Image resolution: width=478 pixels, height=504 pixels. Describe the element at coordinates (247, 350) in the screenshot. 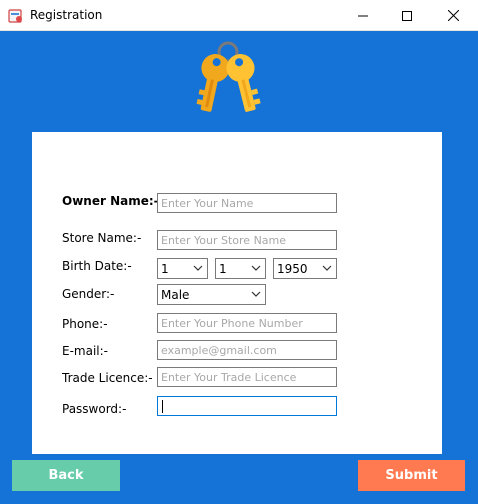

I see `email-input: example@gmail.com` at that location.